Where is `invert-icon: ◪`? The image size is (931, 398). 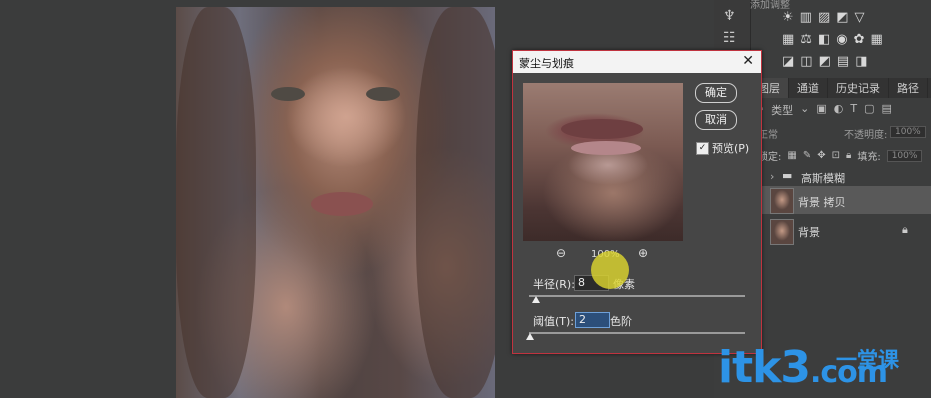
invert-icon: ◪ is located at coordinates (788, 61).